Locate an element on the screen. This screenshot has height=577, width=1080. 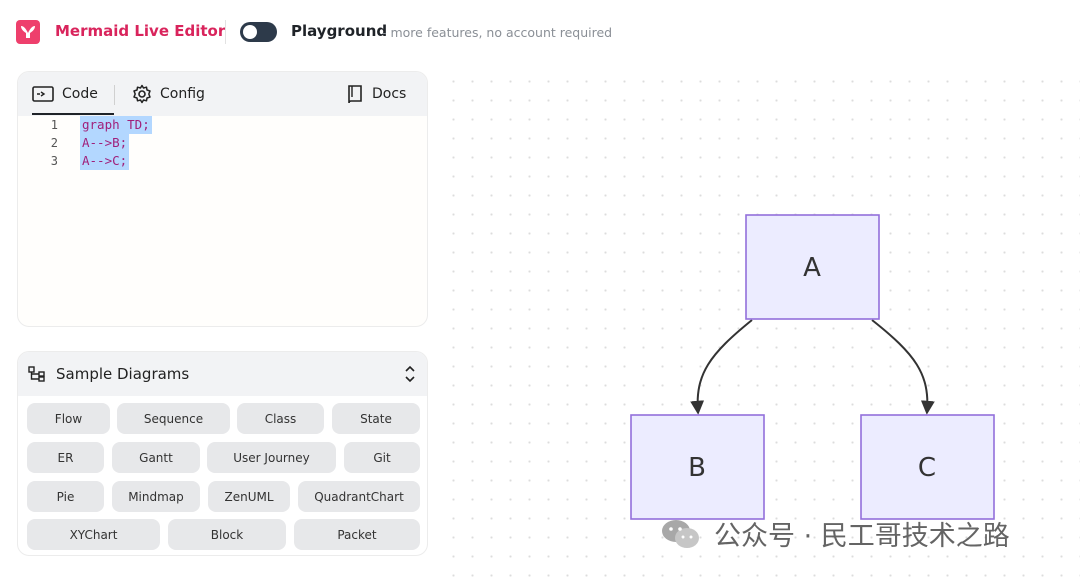
code-icon is located at coordinates (43, 94).